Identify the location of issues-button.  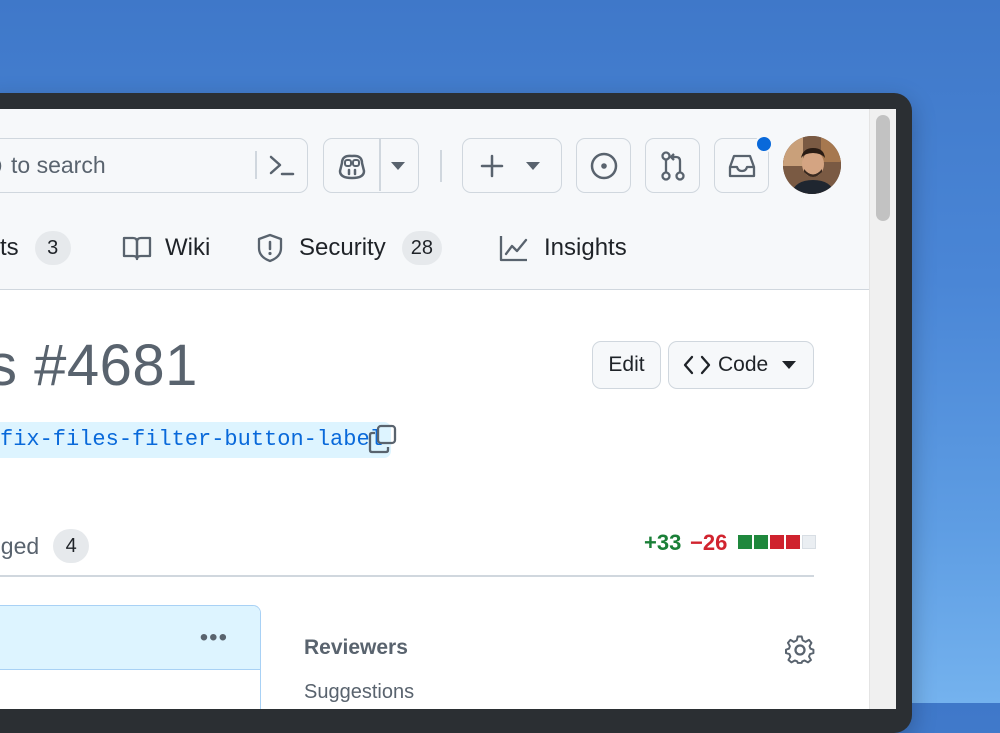
(603, 165).